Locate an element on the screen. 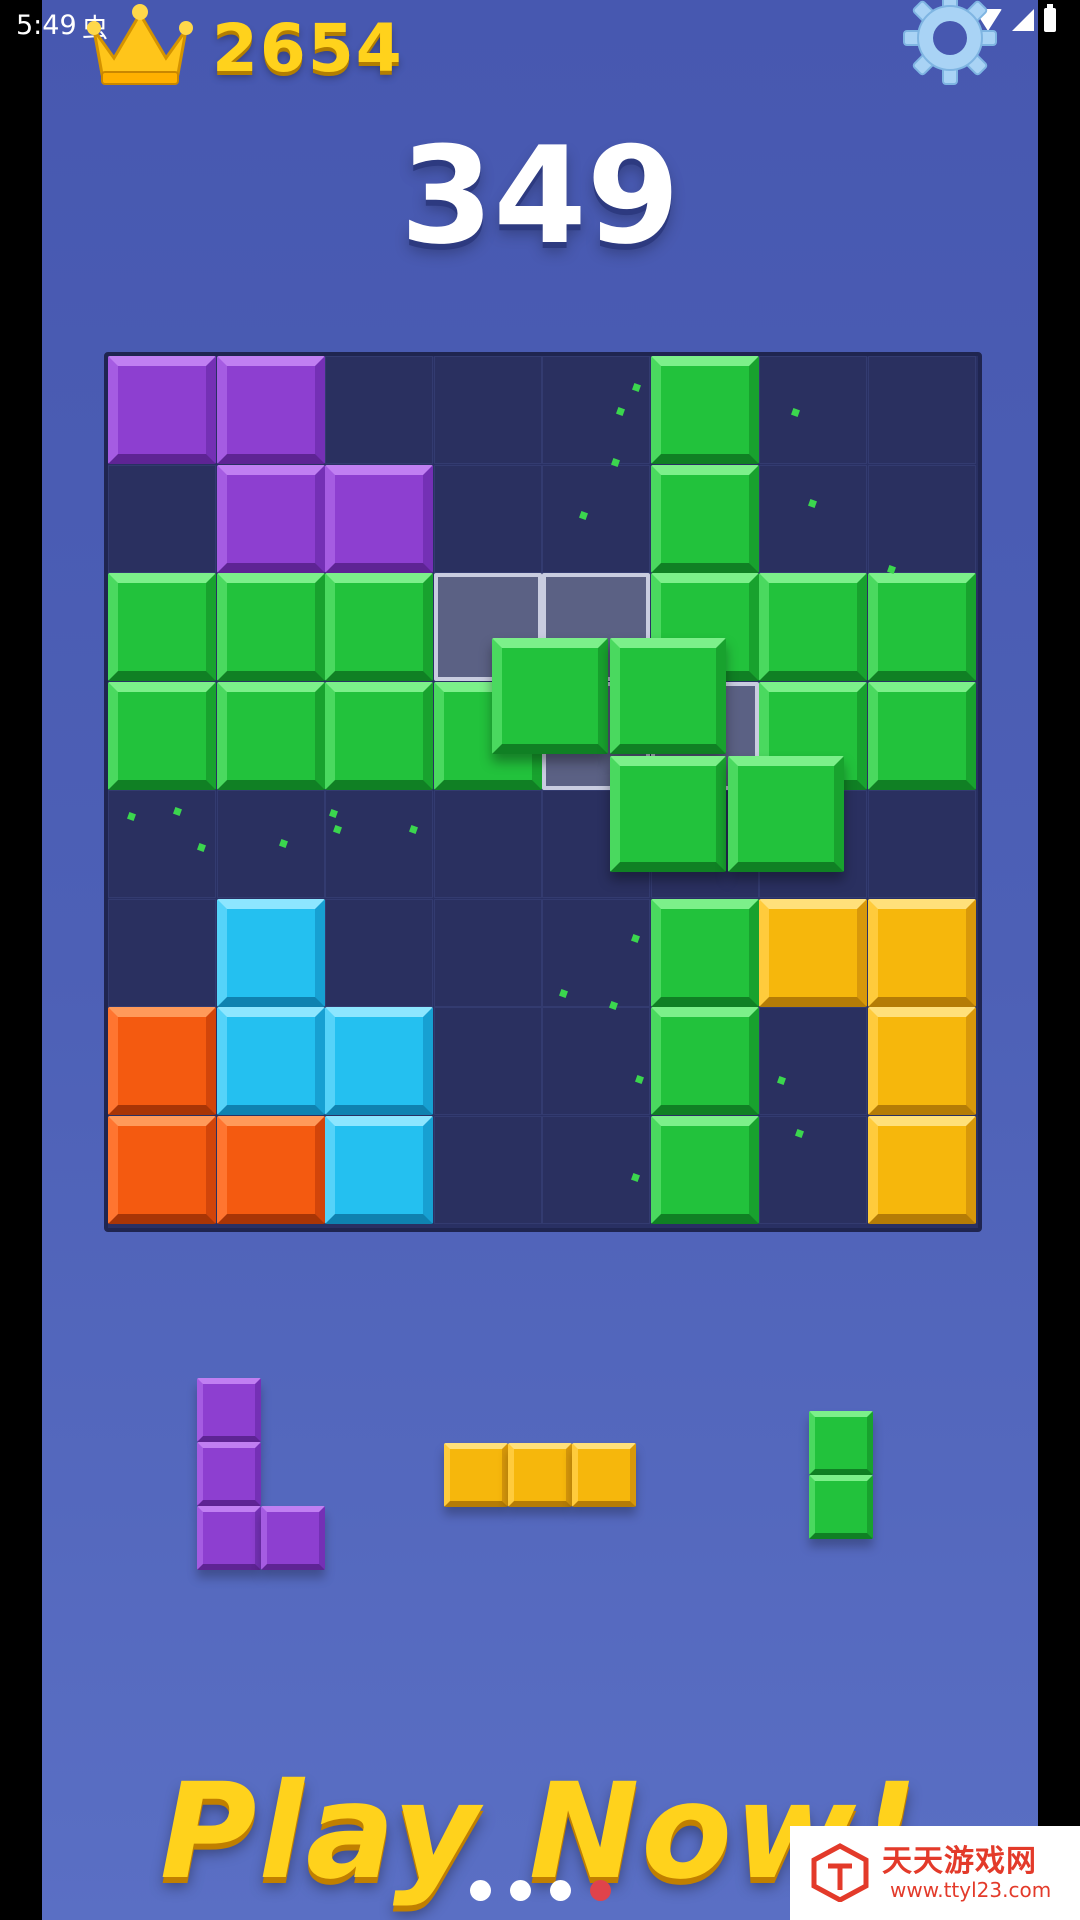 The width and height of the screenshot is (1080, 1920). battery-icon is located at coordinates (1050, 18).